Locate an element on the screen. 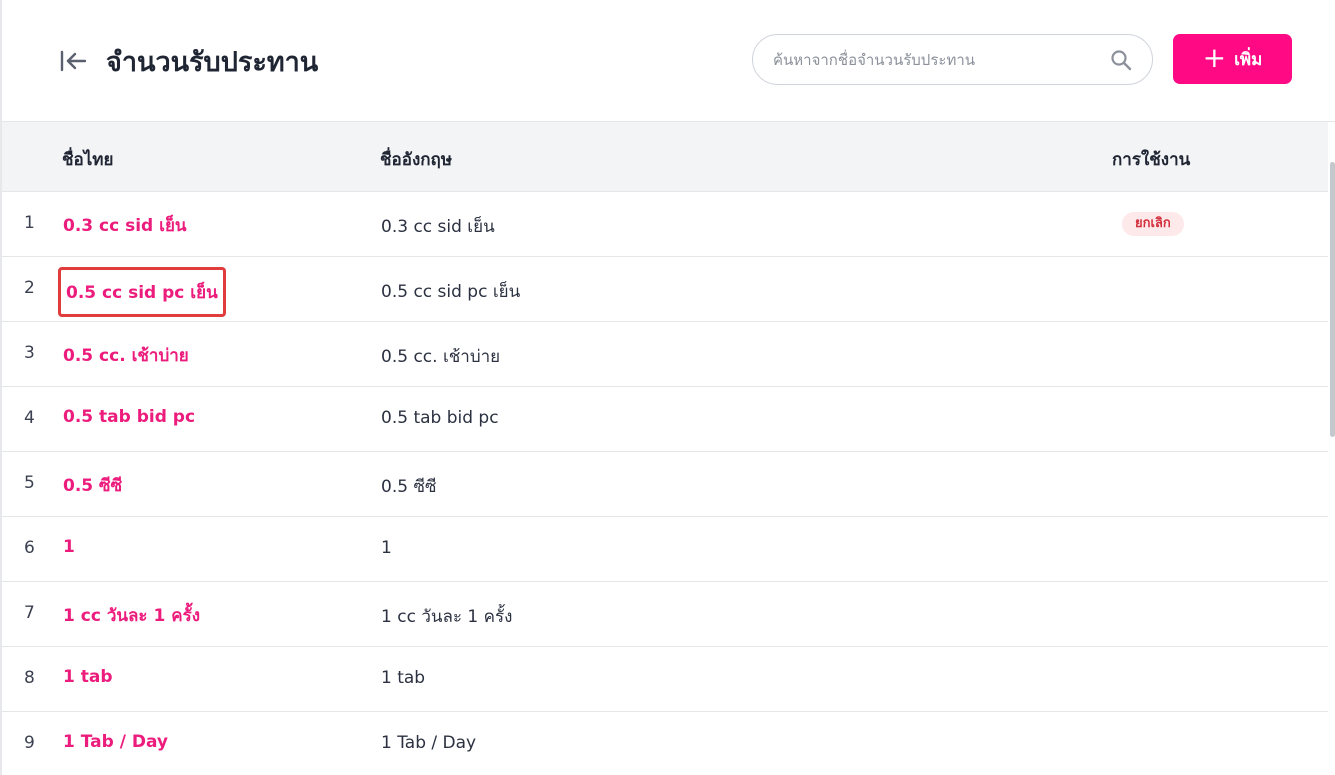  search-input is located at coordinates (933, 60).